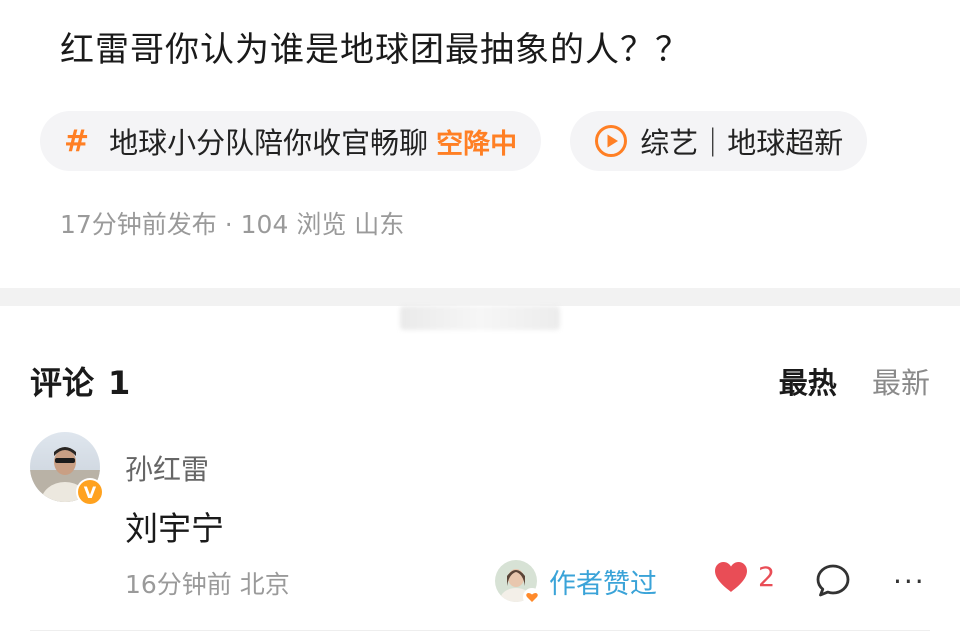 This screenshot has height=633, width=960. Describe the element at coordinates (67, 469) in the screenshot. I see `avatar: V` at that location.